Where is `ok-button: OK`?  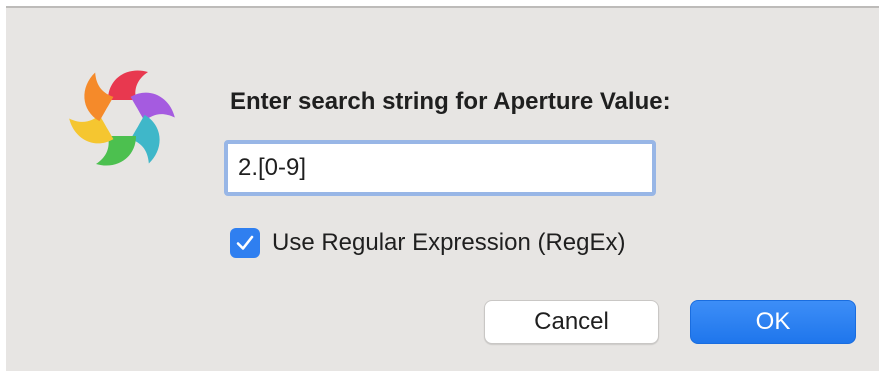
ok-button: OK is located at coordinates (773, 322).